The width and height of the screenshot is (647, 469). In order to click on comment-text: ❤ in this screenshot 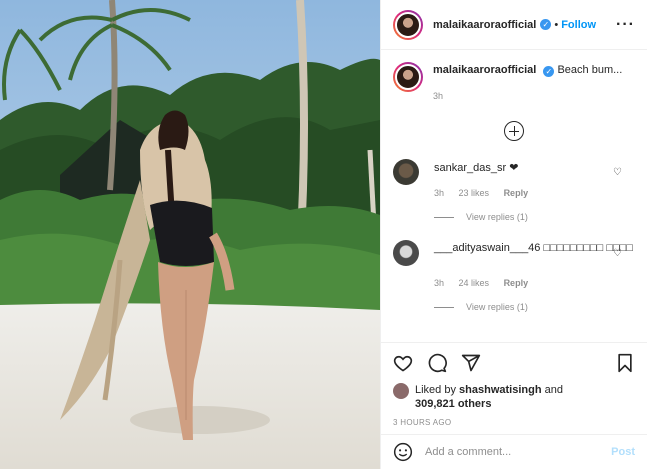, I will do `click(514, 168)`.